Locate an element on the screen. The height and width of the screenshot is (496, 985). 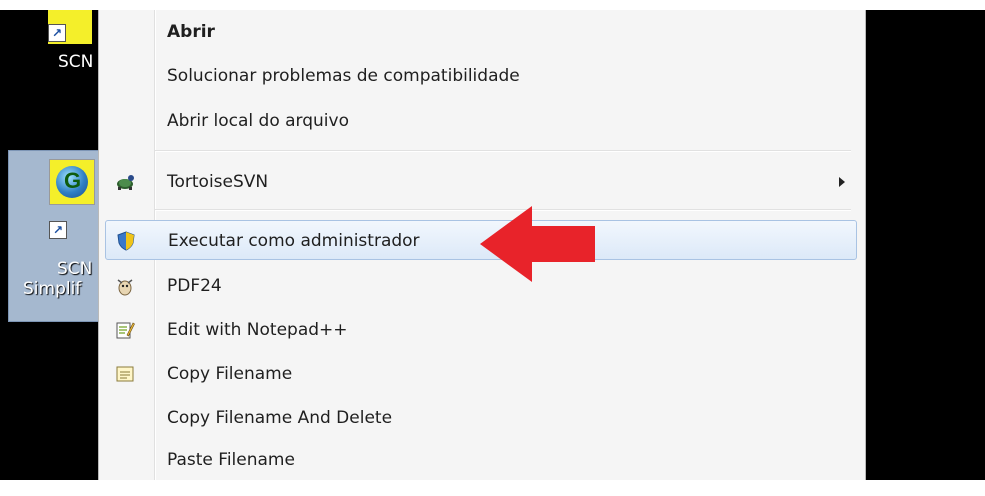
desktop: ↗ SCN G ↗ SCN Simplif is located at coordinates (49, 245).